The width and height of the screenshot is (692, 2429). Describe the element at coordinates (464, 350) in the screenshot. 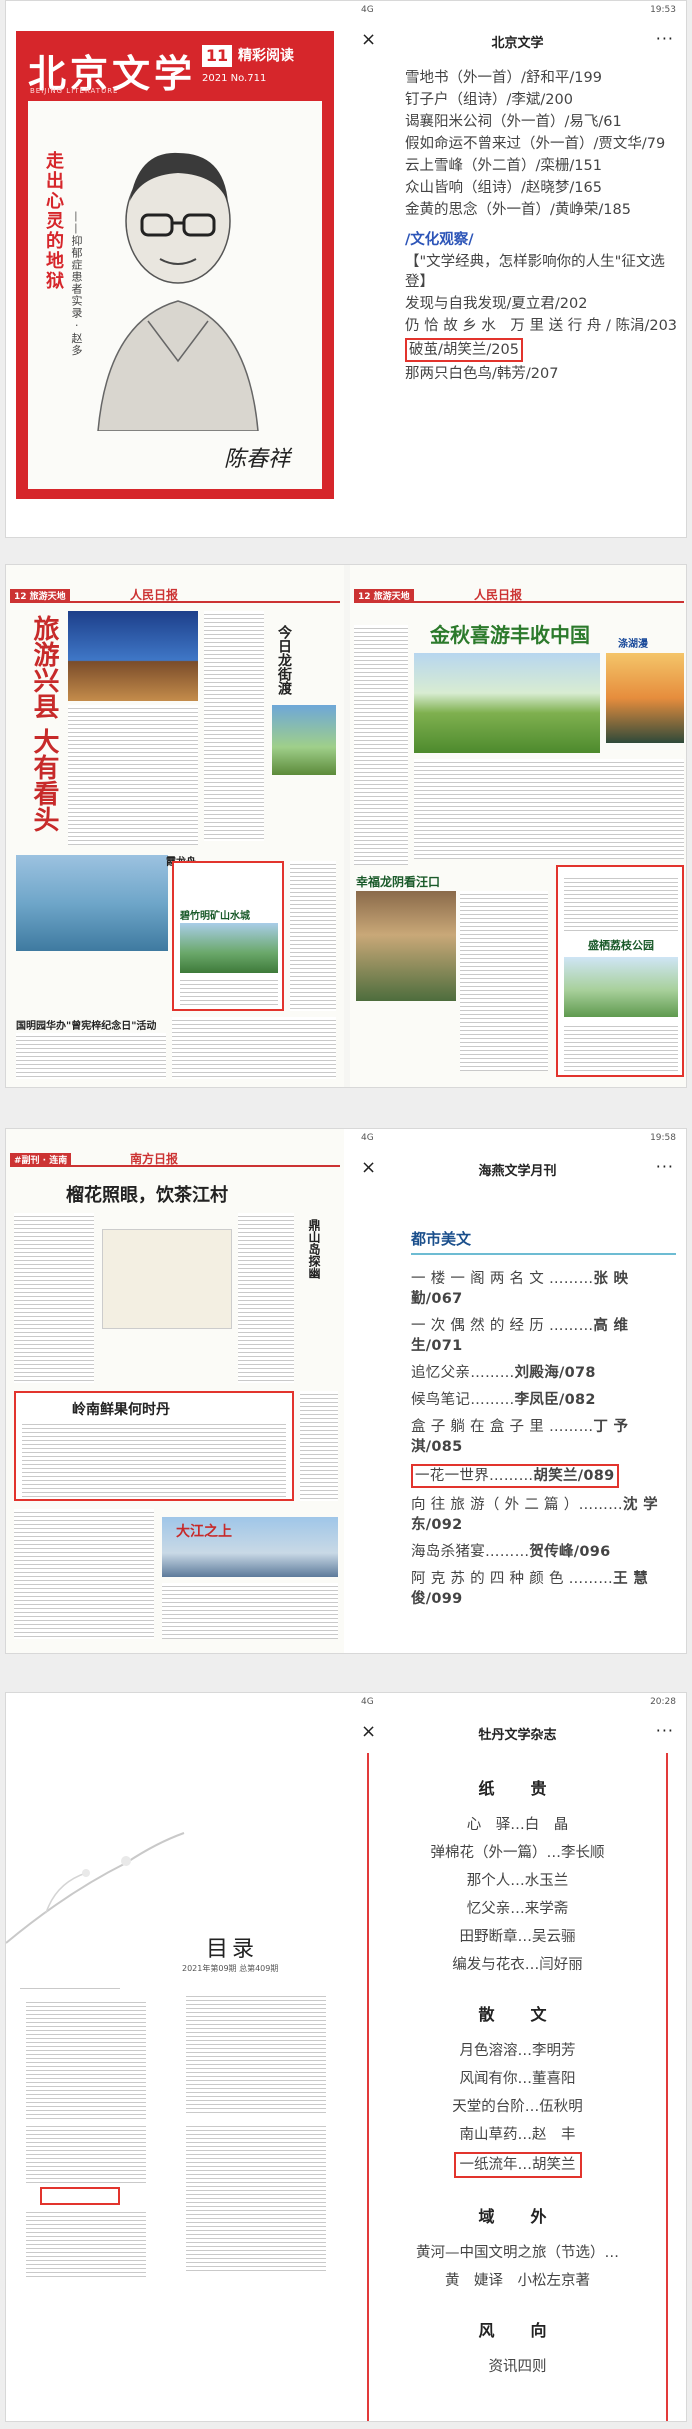

I see `highlighted-entry: 破茧/胡笑兰/205` at that location.